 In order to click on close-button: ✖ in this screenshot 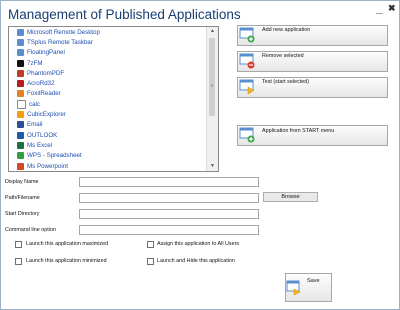, I will do `click(392, 8)`.